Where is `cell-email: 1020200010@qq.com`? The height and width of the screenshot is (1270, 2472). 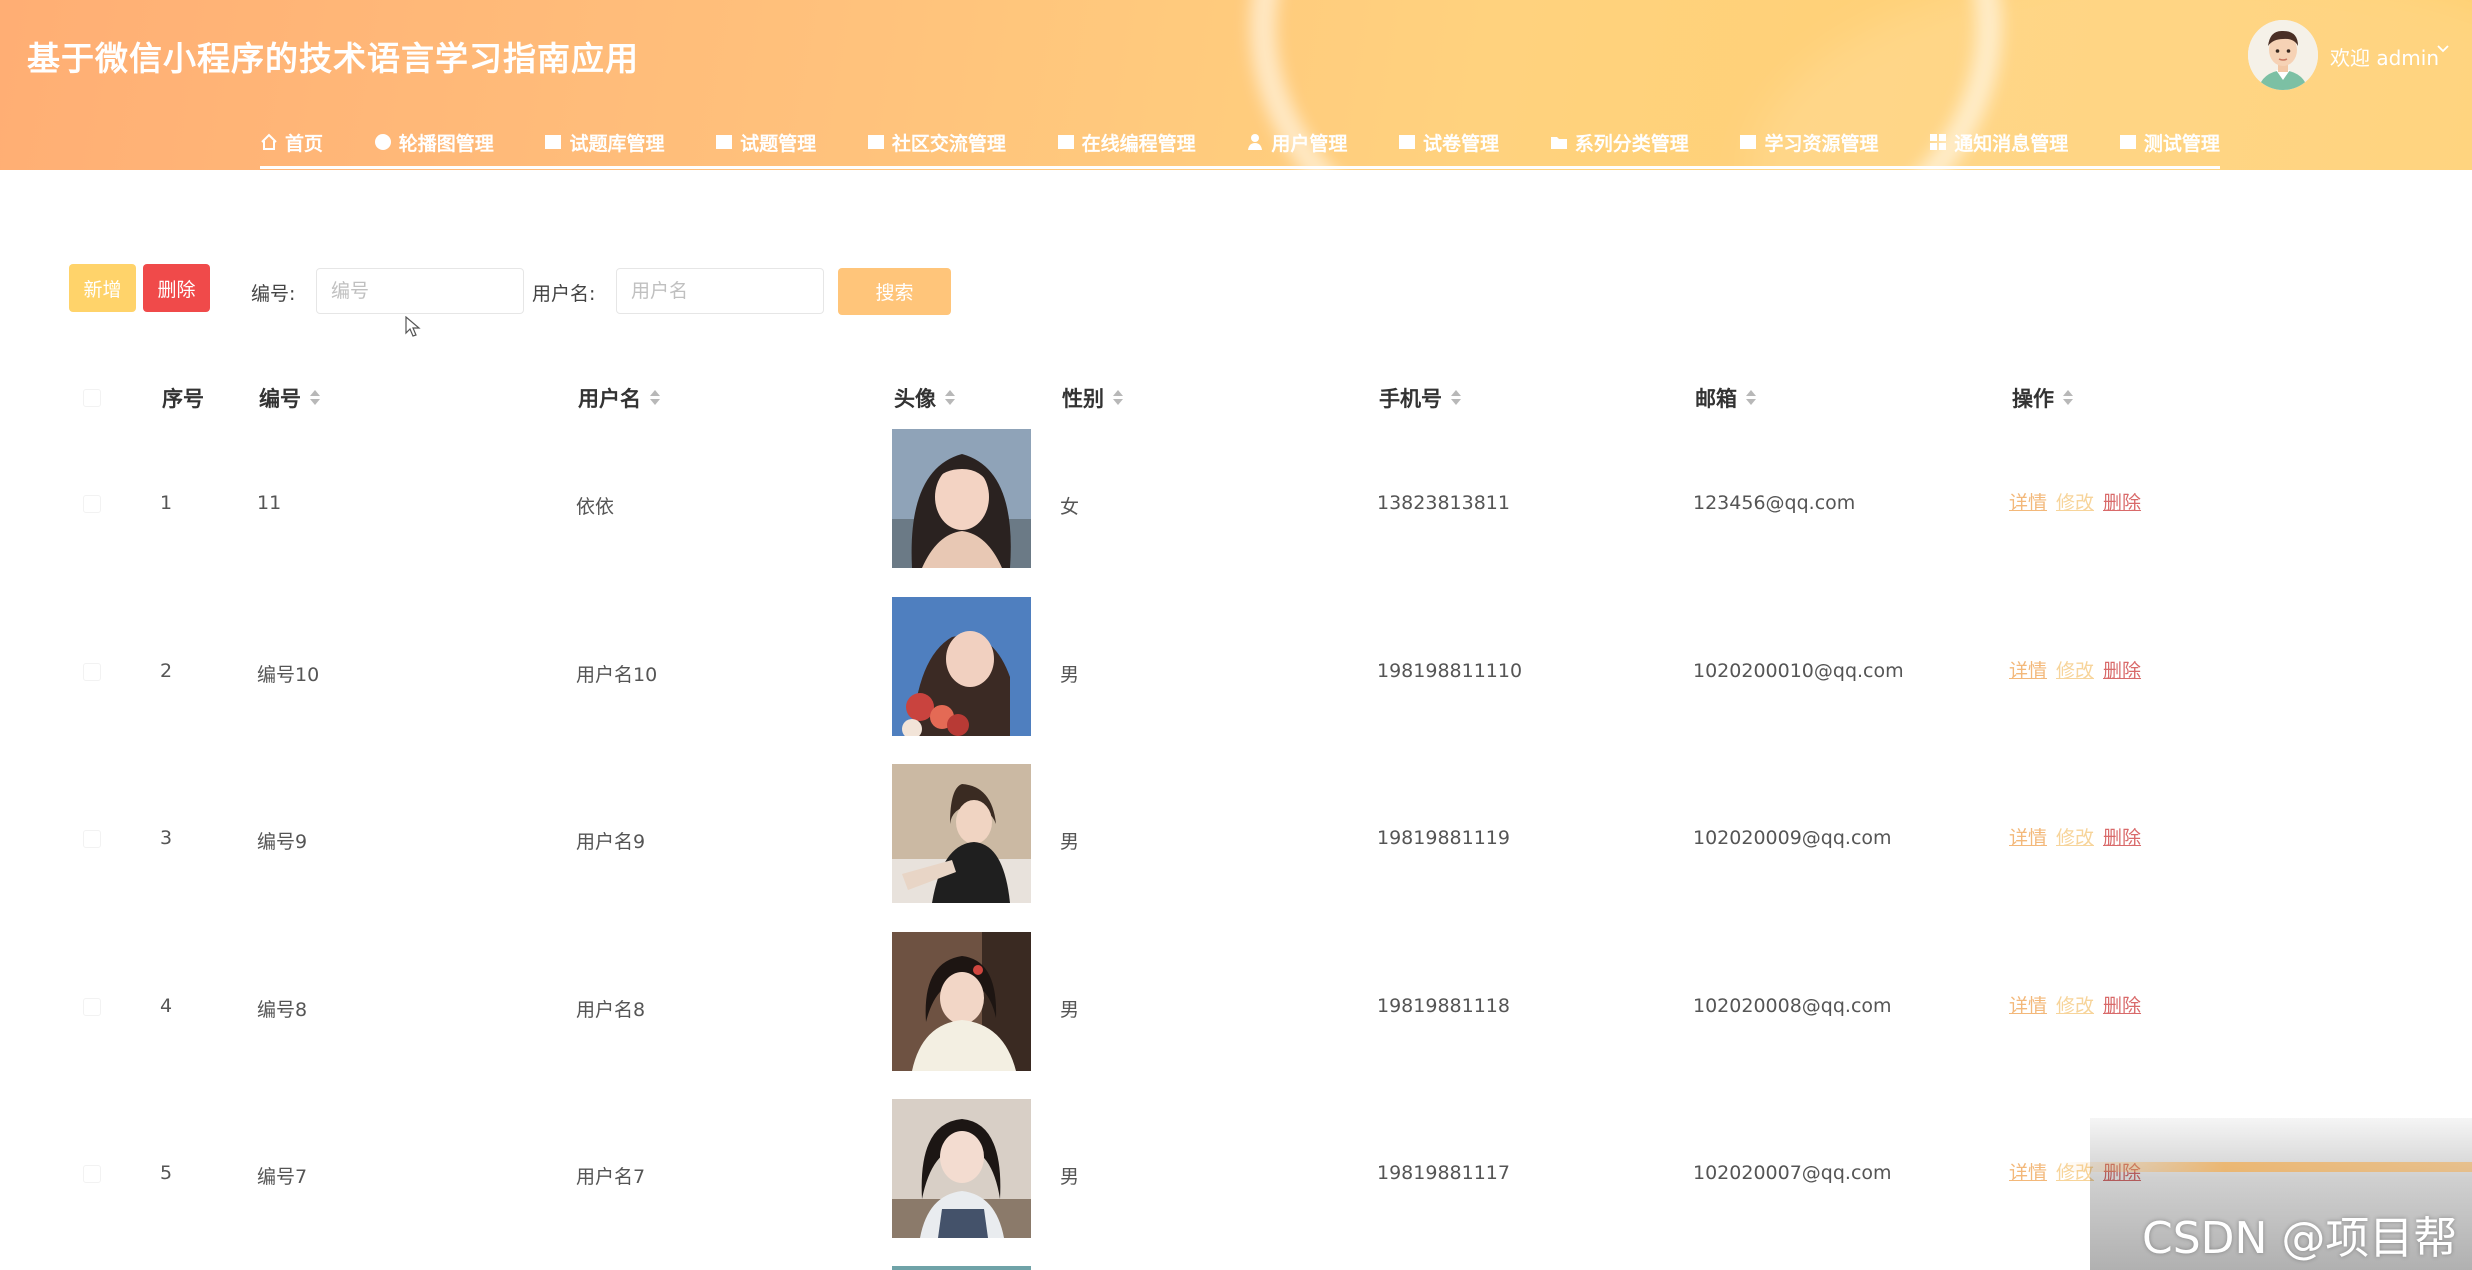 cell-email: 1020200010@qq.com is located at coordinates (1798, 671).